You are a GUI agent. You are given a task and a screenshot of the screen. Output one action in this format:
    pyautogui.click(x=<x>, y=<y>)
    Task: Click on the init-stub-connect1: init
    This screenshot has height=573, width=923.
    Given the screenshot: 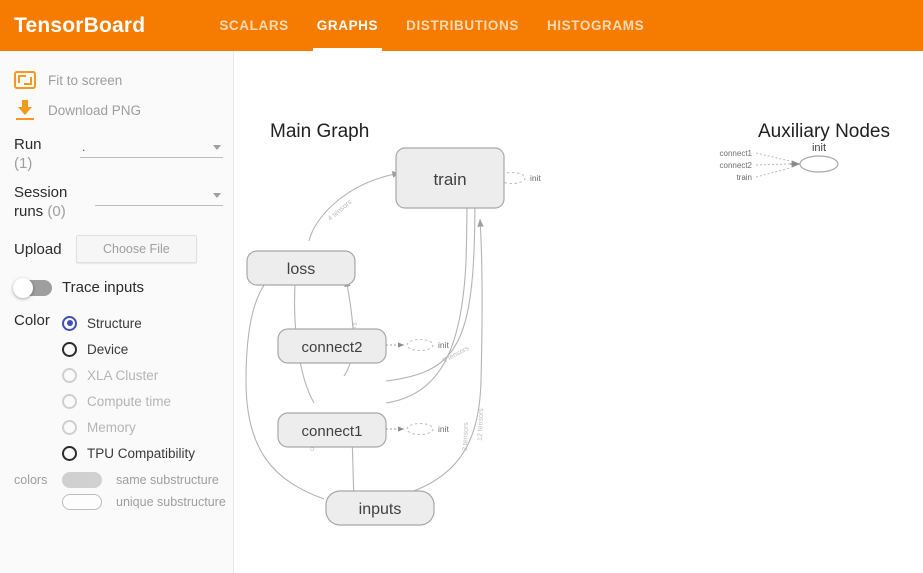 What is the action you would take?
    pyautogui.click(x=418, y=429)
    